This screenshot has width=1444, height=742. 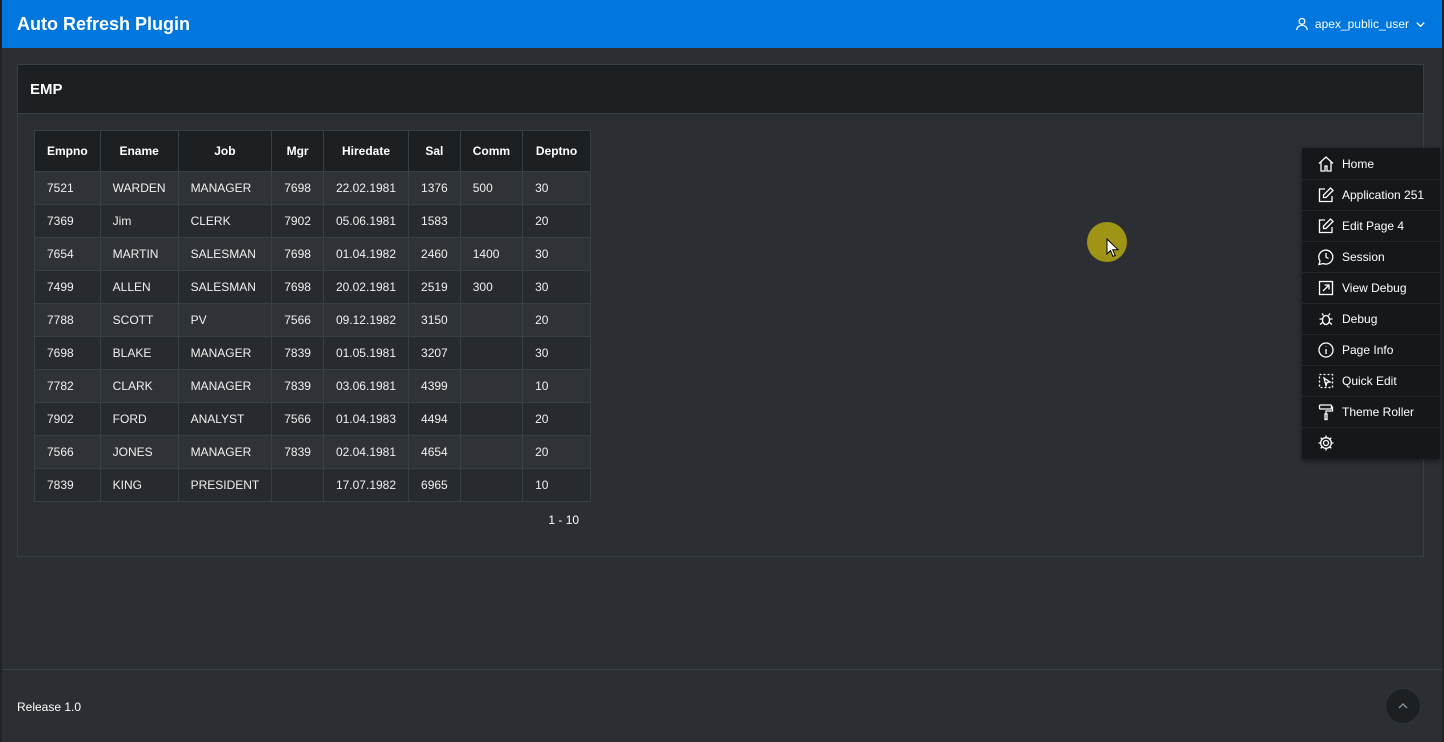 What do you see at coordinates (1326, 195) in the screenshot?
I see `edit-icon` at bounding box center [1326, 195].